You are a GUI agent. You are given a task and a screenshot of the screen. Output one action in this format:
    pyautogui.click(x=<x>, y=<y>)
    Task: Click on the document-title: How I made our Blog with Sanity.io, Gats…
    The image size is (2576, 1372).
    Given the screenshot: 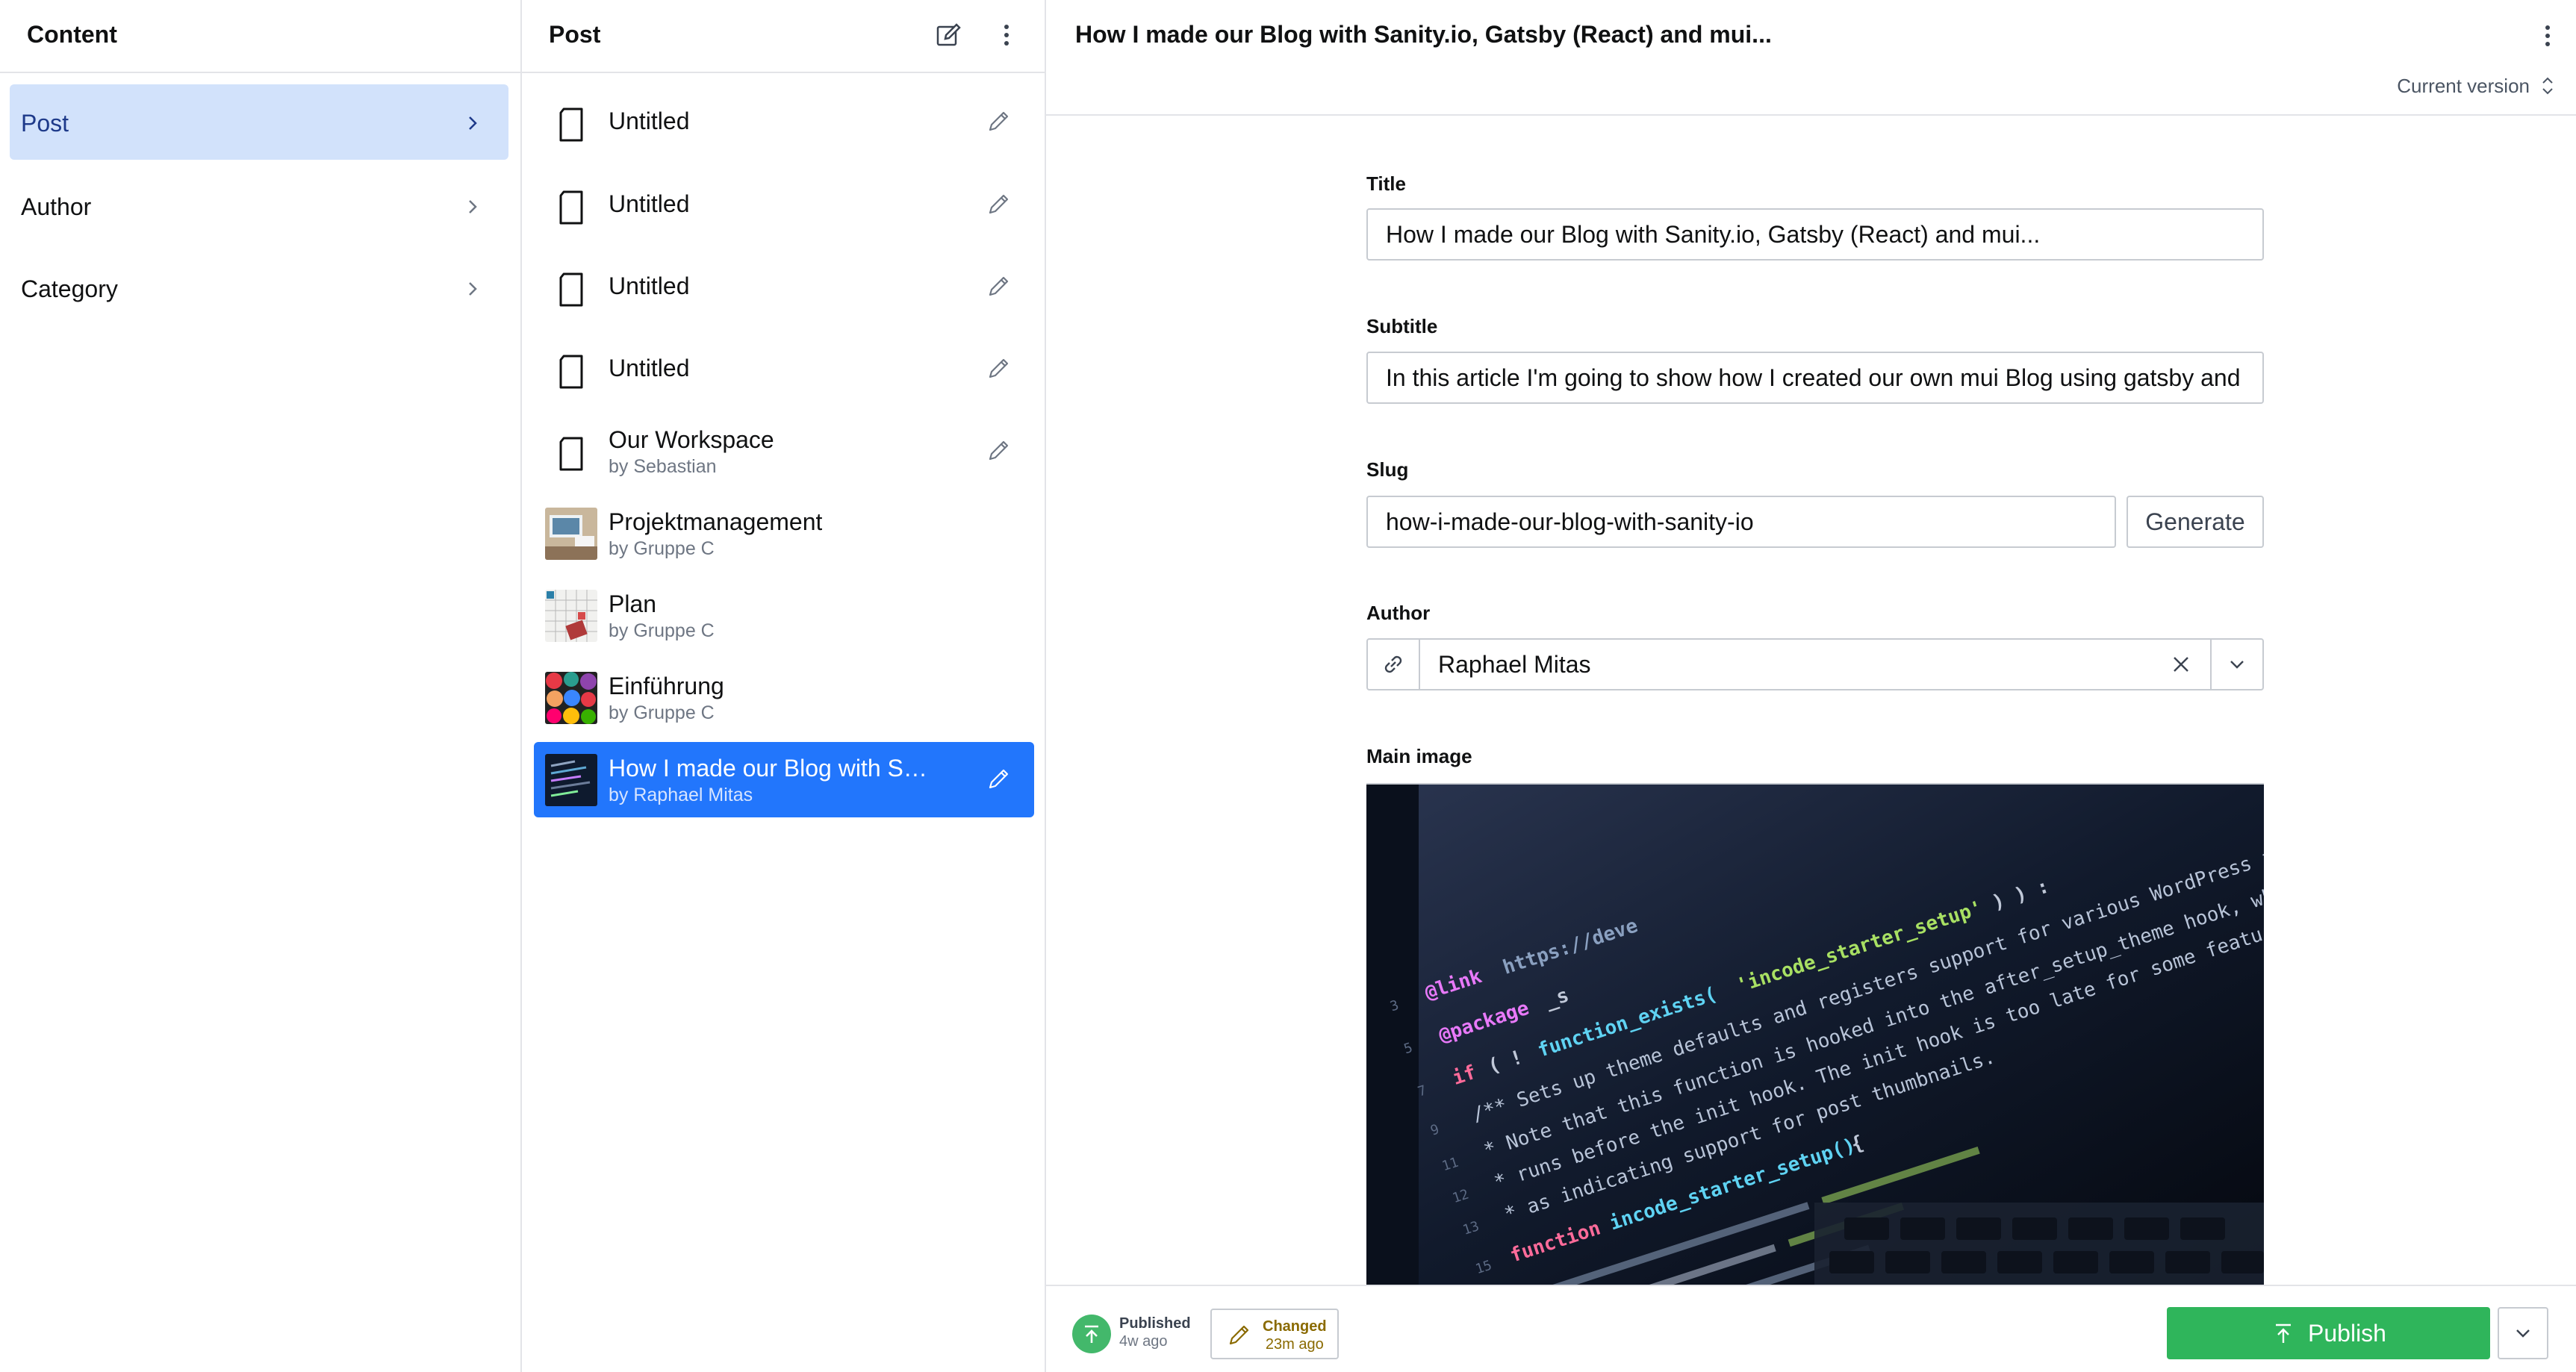 What is the action you would take?
    pyautogui.click(x=1423, y=34)
    